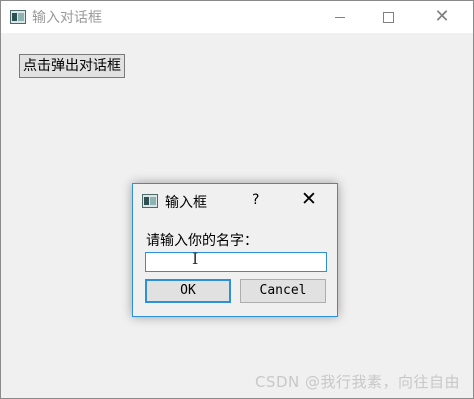 The height and width of the screenshot is (399, 474). Describe the element at coordinates (309, 199) in the screenshot. I see `dialog-close-icon: ✕` at that location.